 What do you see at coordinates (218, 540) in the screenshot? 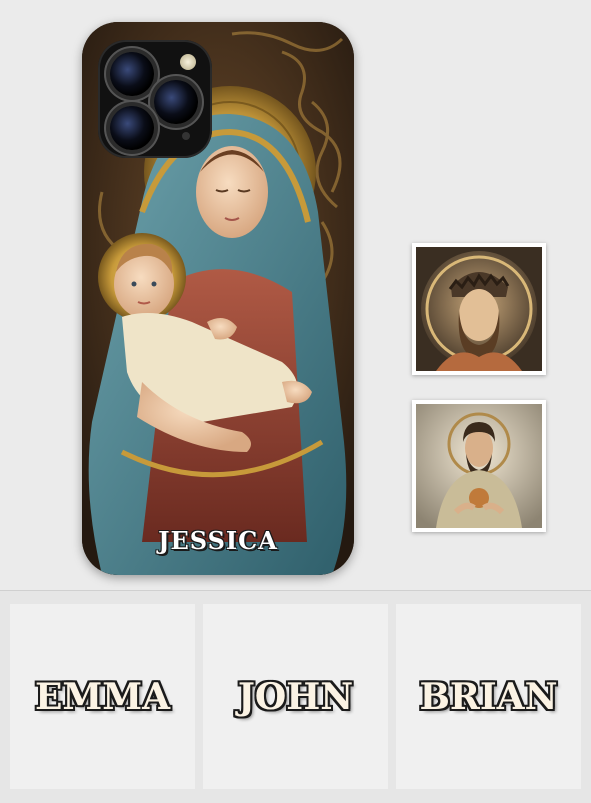
I see `case-personalized-name: JESSICA` at bounding box center [218, 540].